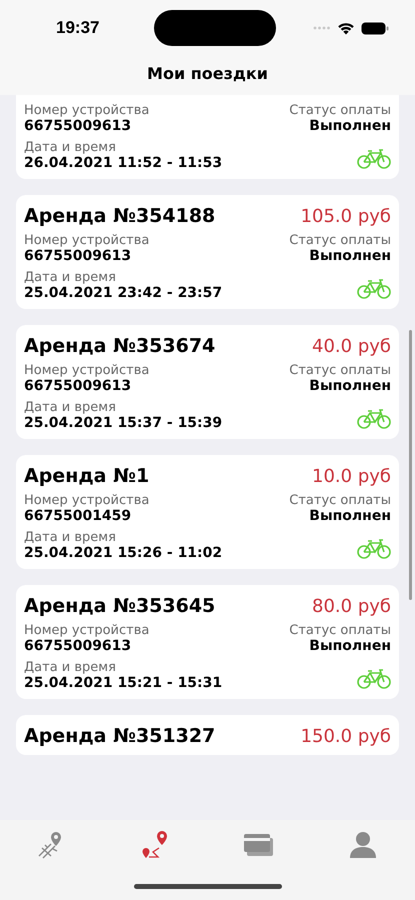 This screenshot has width=415, height=900. What do you see at coordinates (123, 293) in the screenshot?
I see `rental-datetime: 25.04.2021 23:42 - 23:57` at bounding box center [123, 293].